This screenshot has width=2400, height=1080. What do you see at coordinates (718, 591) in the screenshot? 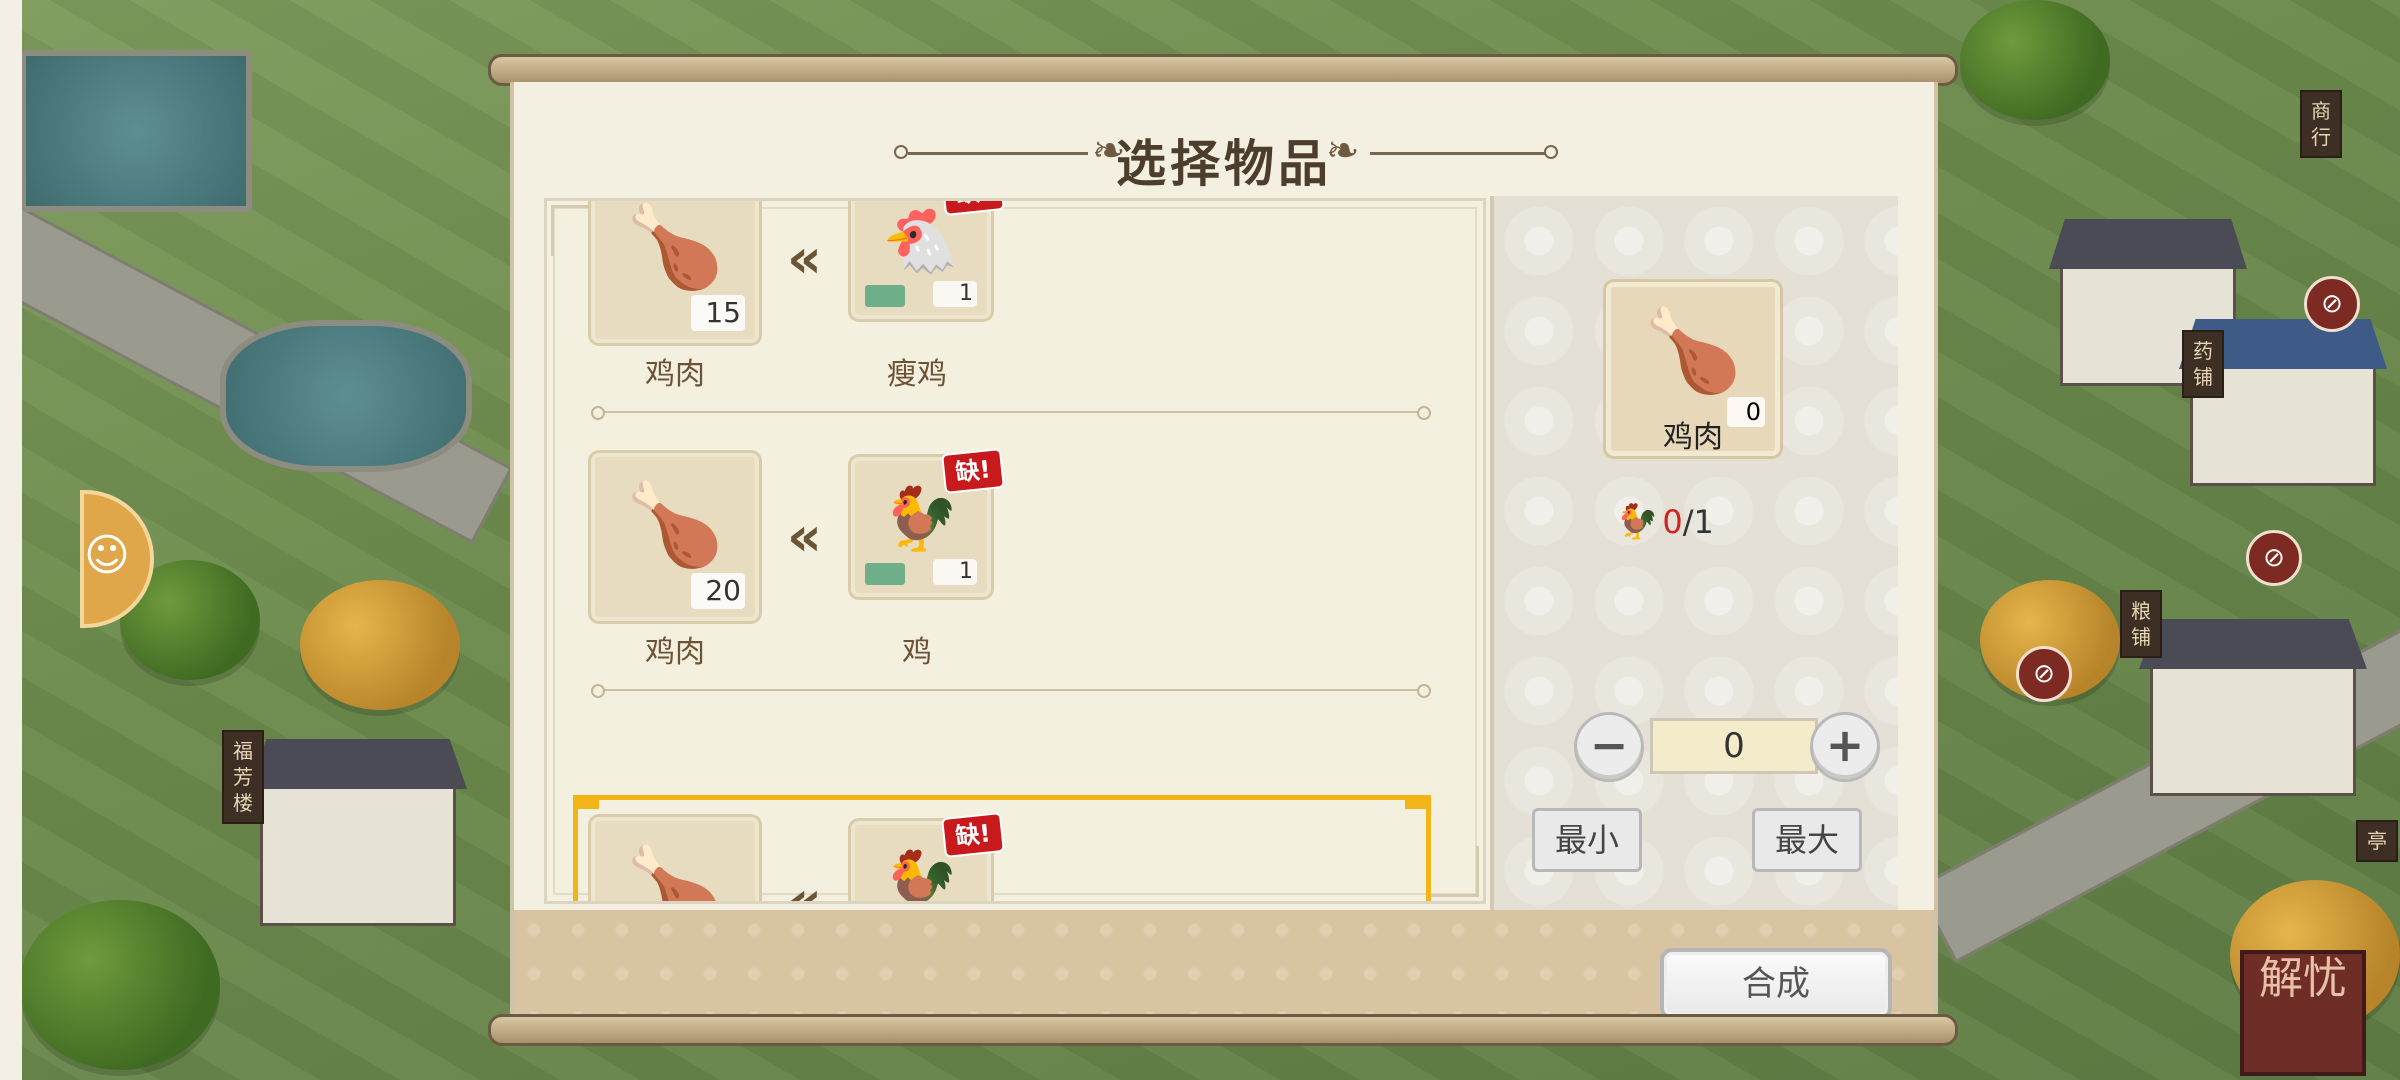
I see `product-qty: 20` at bounding box center [718, 591].